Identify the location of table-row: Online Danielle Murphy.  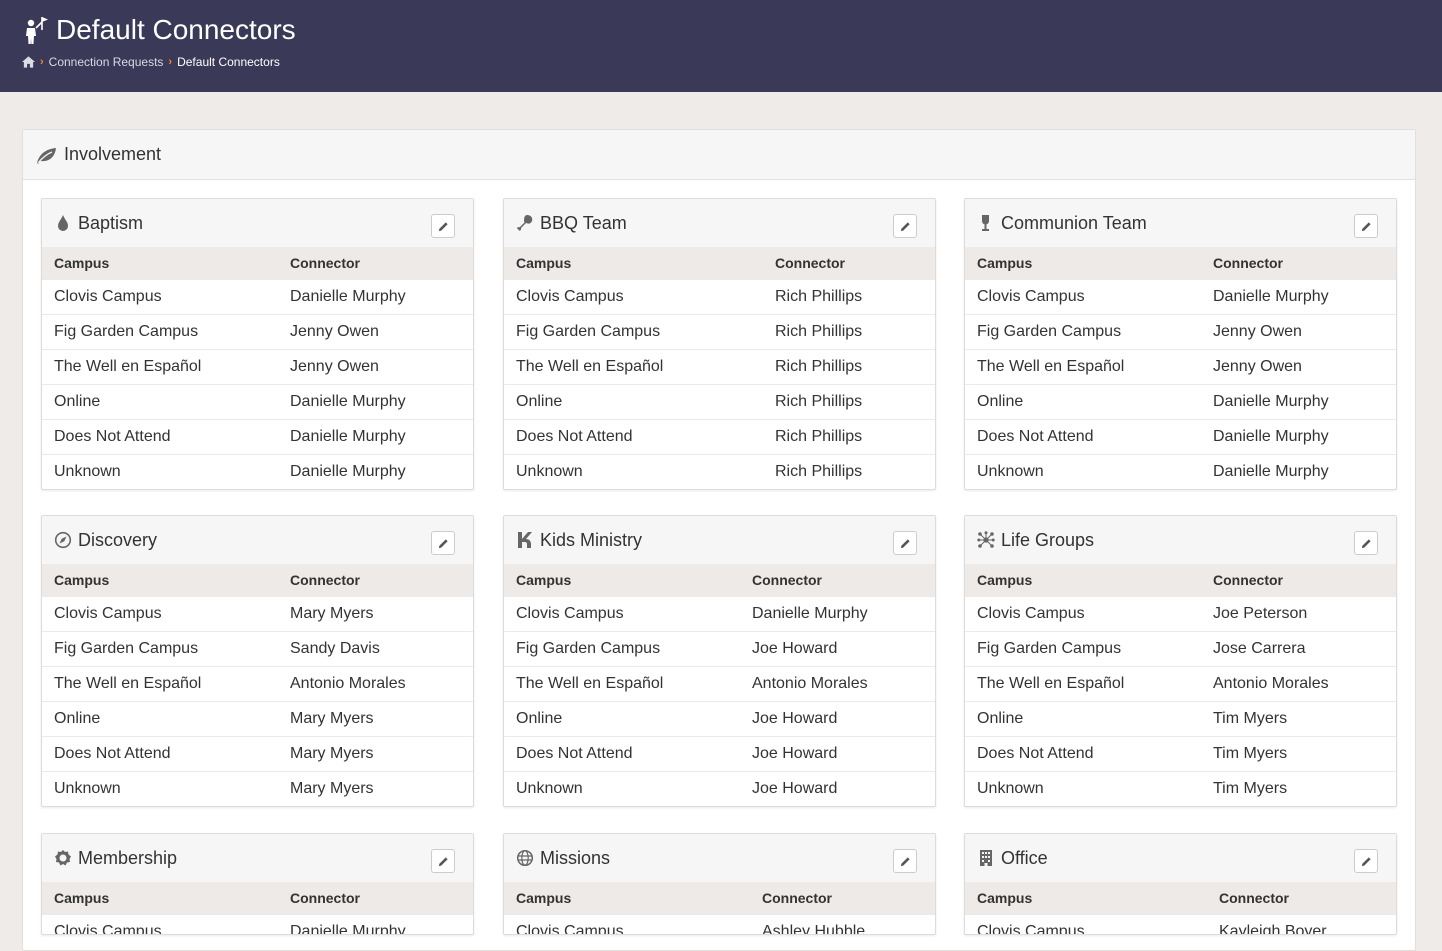
(257, 401).